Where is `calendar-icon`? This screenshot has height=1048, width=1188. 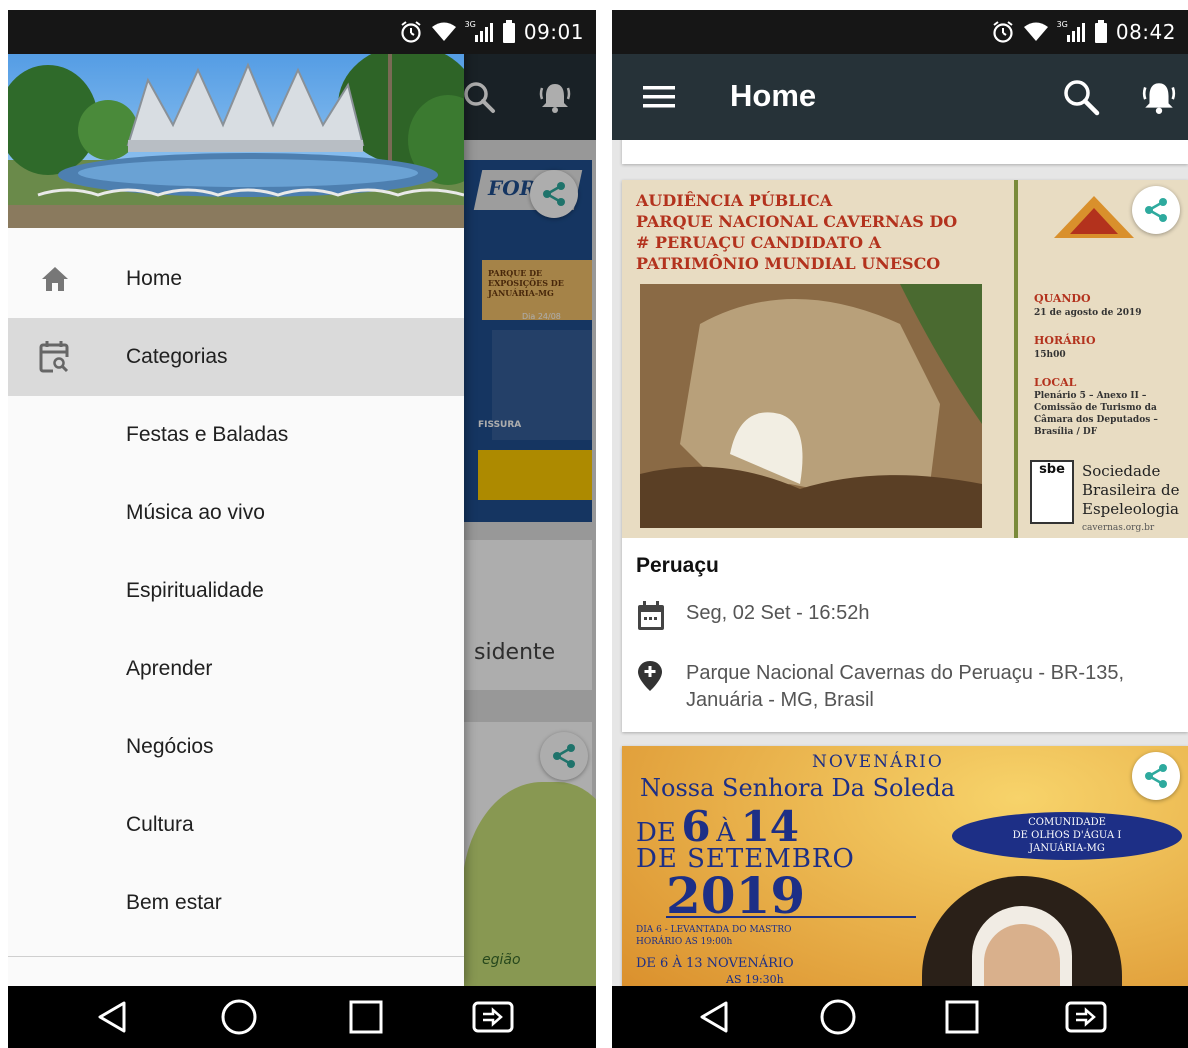 calendar-icon is located at coordinates (652, 616).